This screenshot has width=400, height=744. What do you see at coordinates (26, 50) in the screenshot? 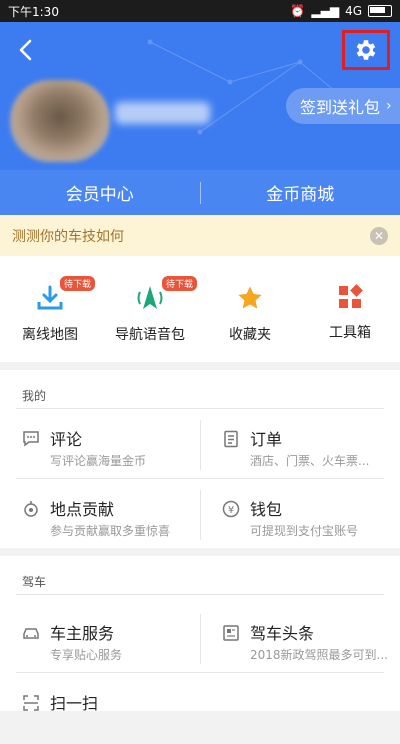
I see `back-arrow-icon` at bounding box center [26, 50].